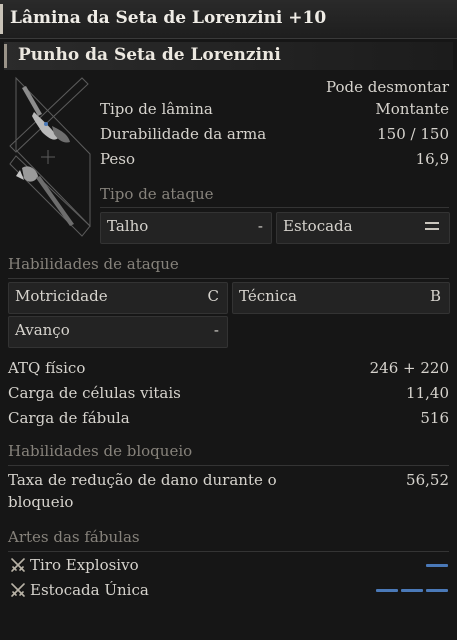 This screenshot has height=640, width=457. What do you see at coordinates (274, 159) in the screenshot?
I see `info-row: Peso 16,9` at bounding box center [274, 159].